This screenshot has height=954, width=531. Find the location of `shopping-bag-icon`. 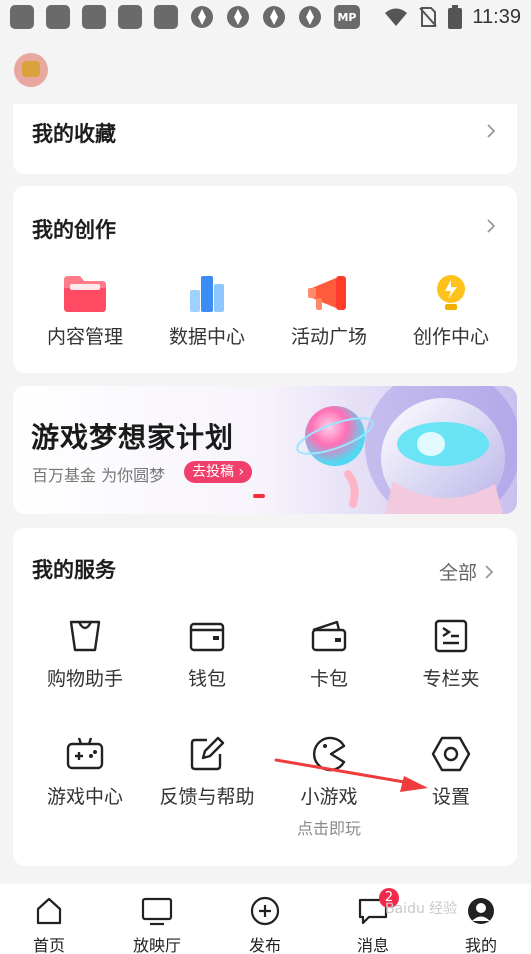

shopping-bag-icon is located at coordinates (85, 636).